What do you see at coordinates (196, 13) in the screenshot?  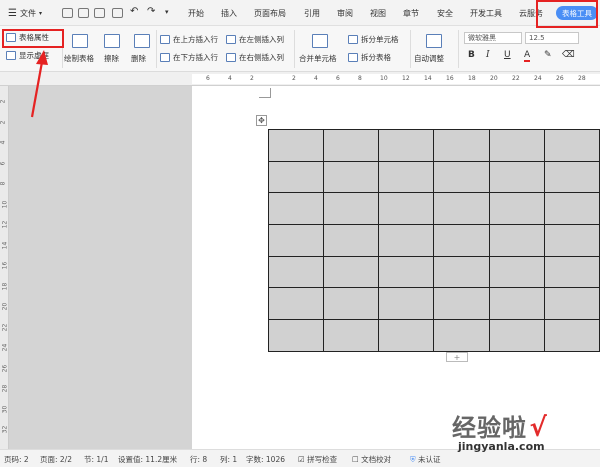 I see `tab-home: 开始` at bounding box center [196, 13].